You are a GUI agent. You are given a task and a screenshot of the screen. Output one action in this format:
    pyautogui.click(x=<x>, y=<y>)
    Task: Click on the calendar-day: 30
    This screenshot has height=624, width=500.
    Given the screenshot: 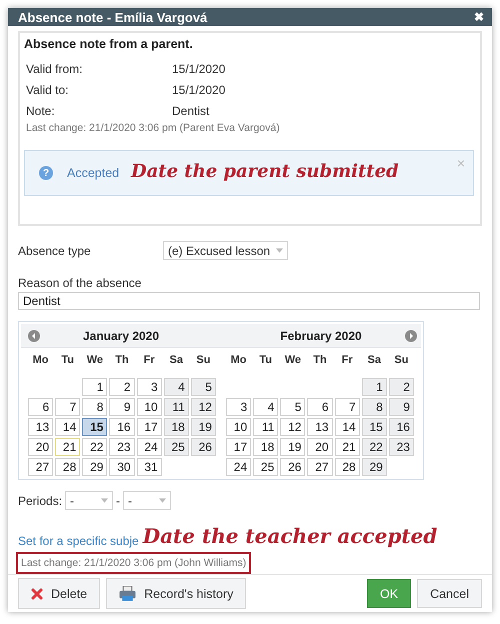 What is the action you would take?
    pyautogui.click(x=122, y=467)
    